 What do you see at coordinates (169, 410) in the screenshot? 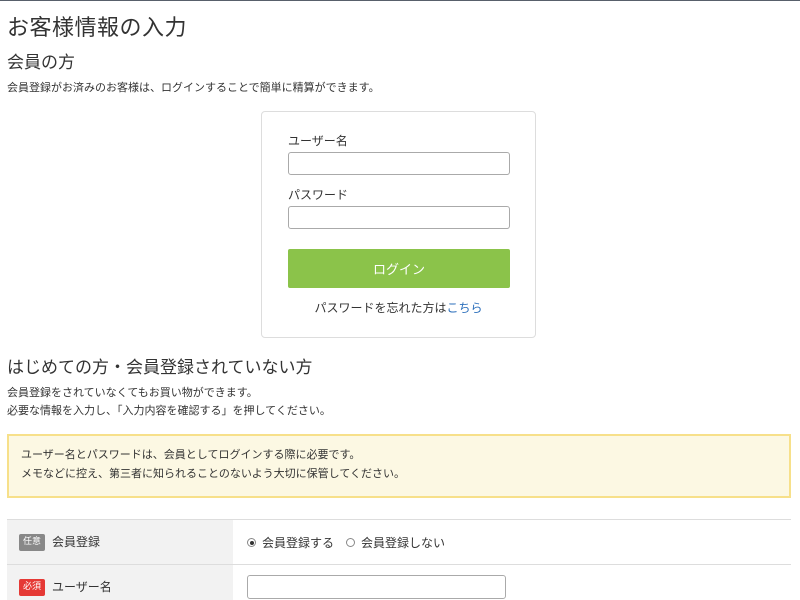
I see `guest-description-line-2: 必要な情報を入力し、「入力内容を確認する」を押してください。` at bounding box center [169, 410].